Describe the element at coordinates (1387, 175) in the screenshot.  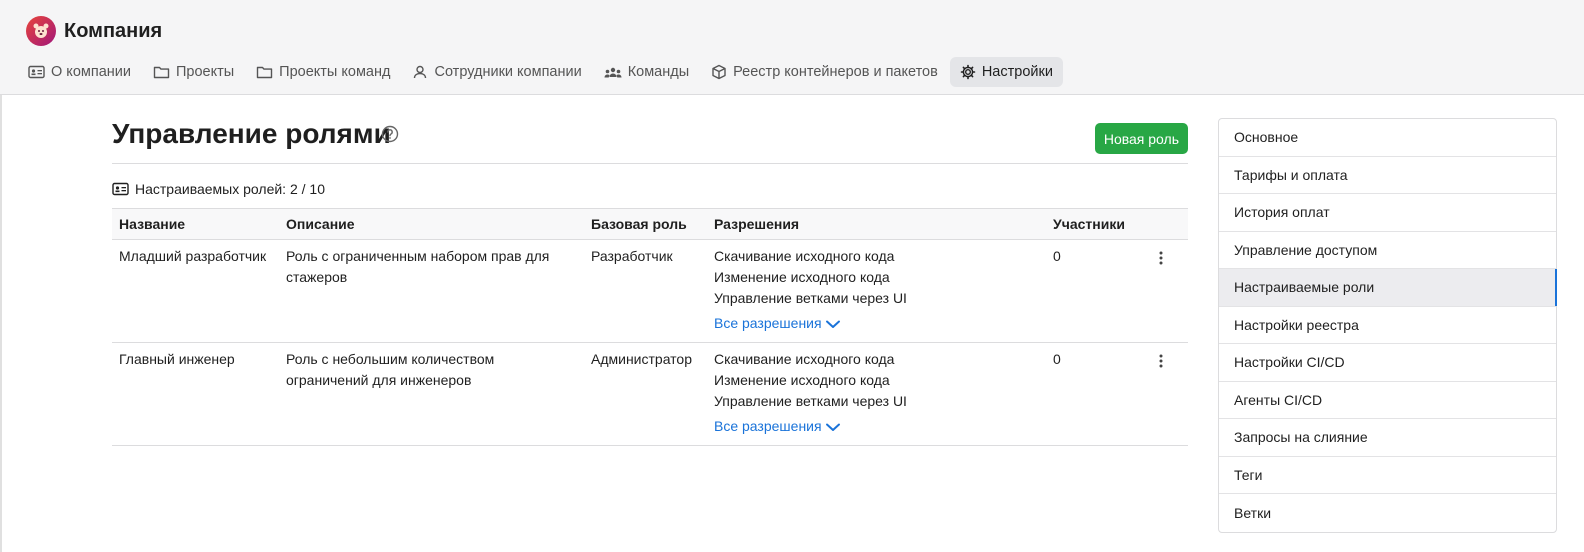
I see `sidebar-item-billing: Тарифы и оплата` at that location.